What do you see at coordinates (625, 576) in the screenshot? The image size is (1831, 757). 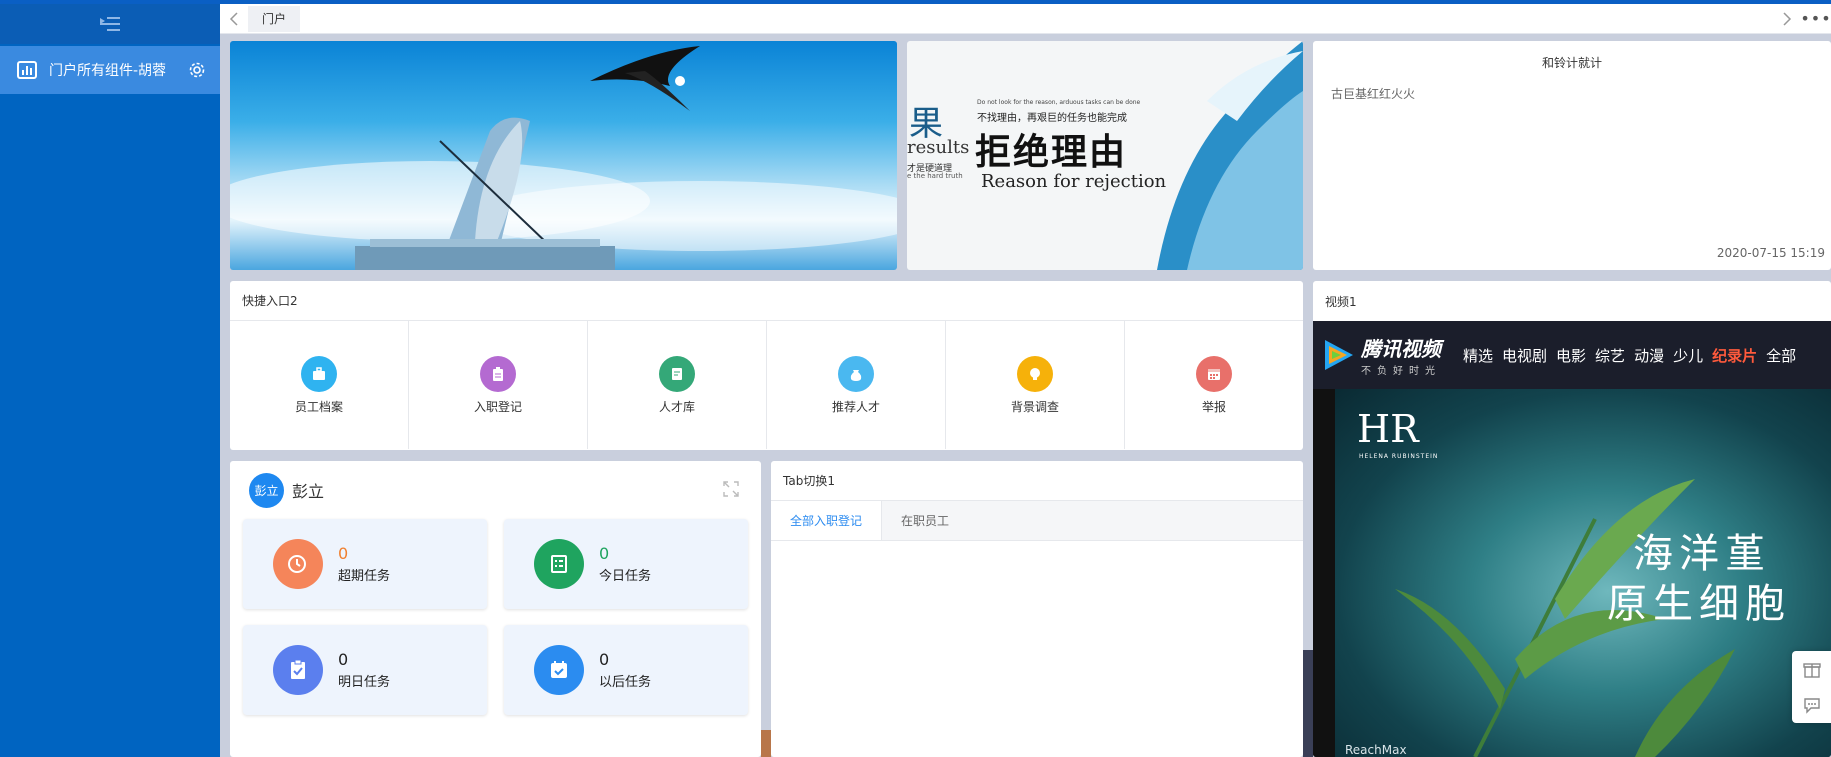 I see `task-label: 今日任务` at bounding box center [625, 576].